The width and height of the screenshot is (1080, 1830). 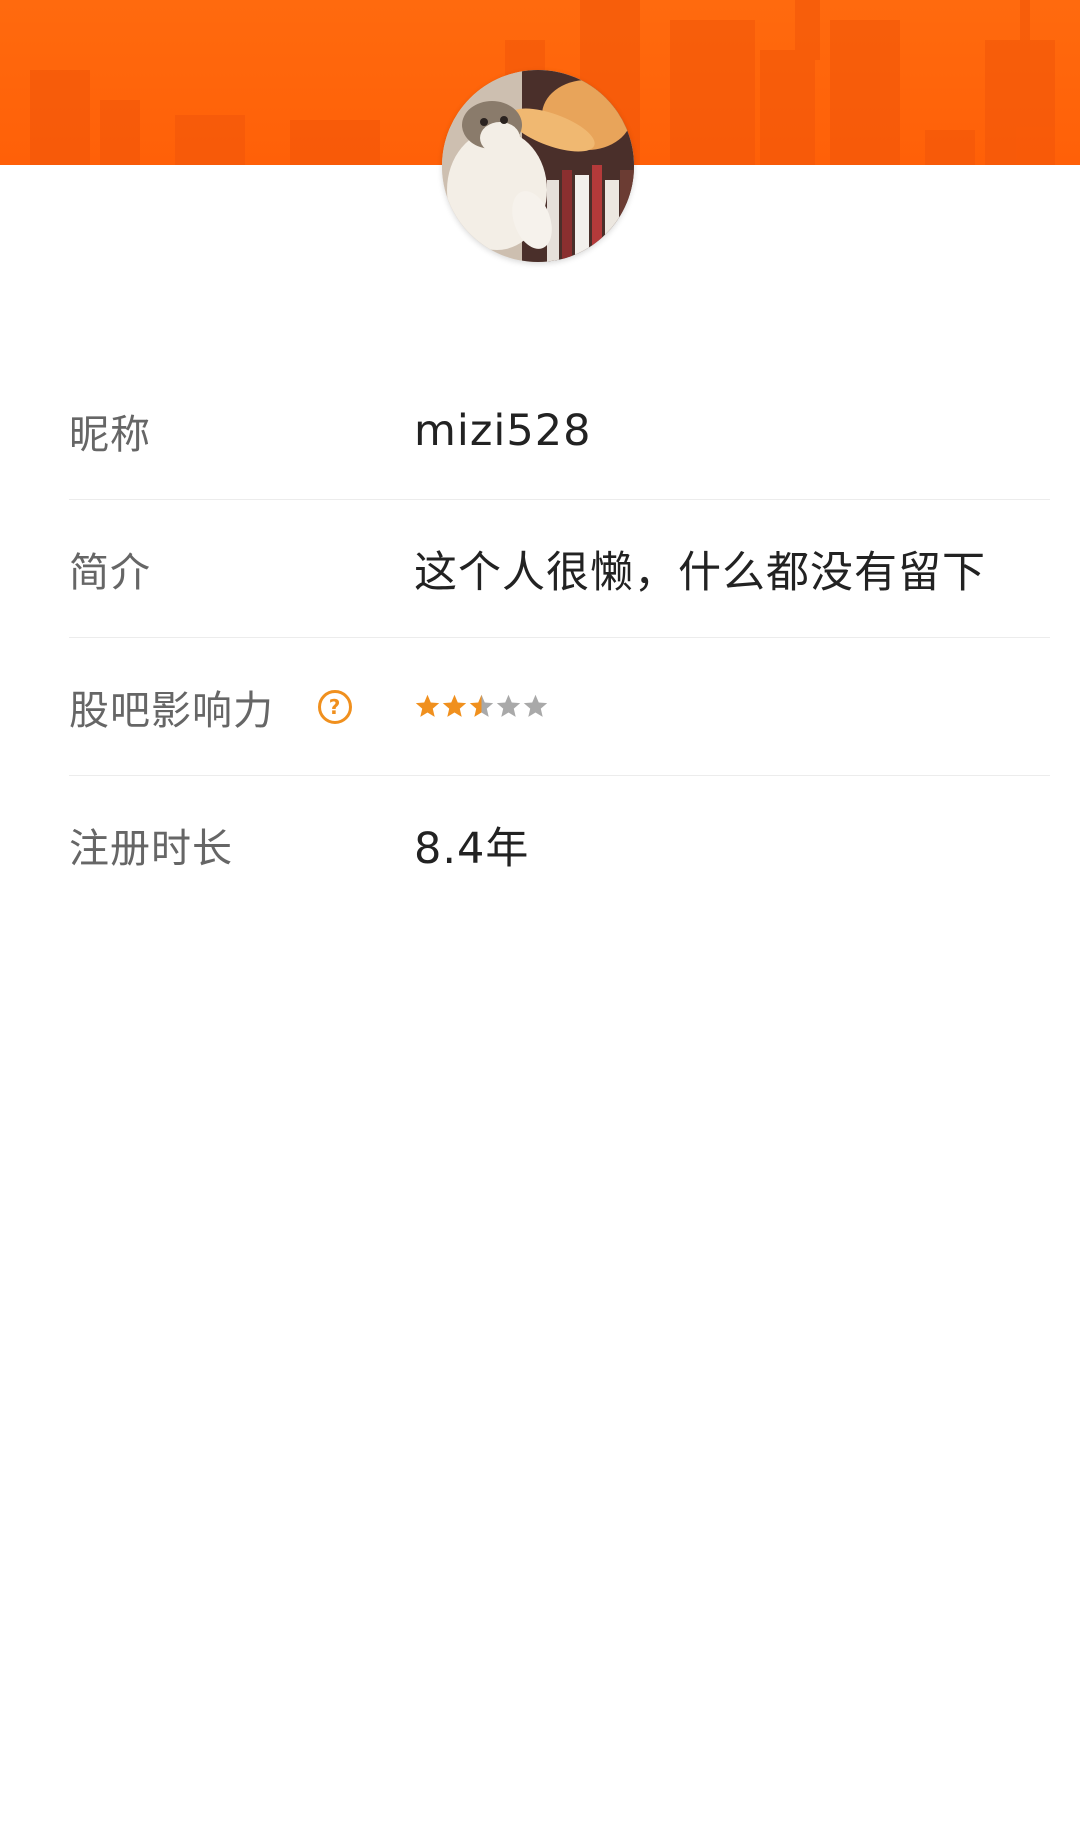 What do you see at coordinates (151, 848) in the screenshot?
I see `registration-label: 注册时长` at bounding box center [151, 848].